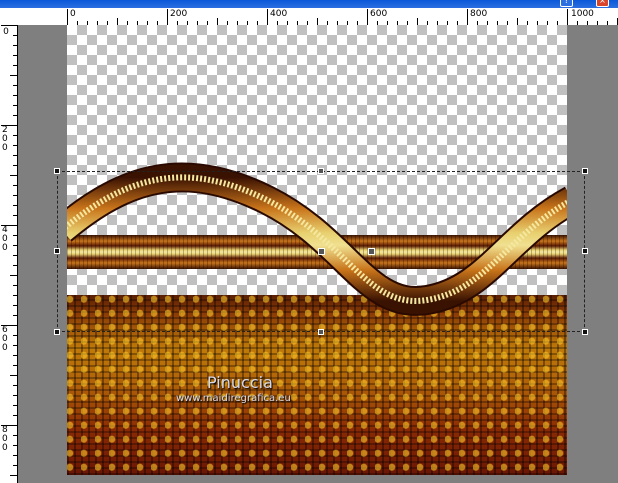 Image resolution: width=618 pixels, height=483 pixels. I want to click on handle-top-mid, so click(321, 171).